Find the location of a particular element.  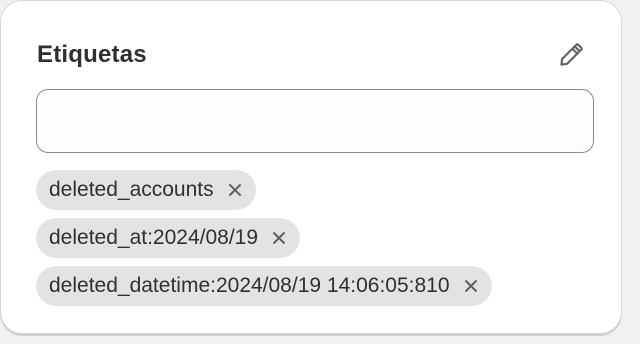

edit-tags-button is located at coordinates (571, 55).